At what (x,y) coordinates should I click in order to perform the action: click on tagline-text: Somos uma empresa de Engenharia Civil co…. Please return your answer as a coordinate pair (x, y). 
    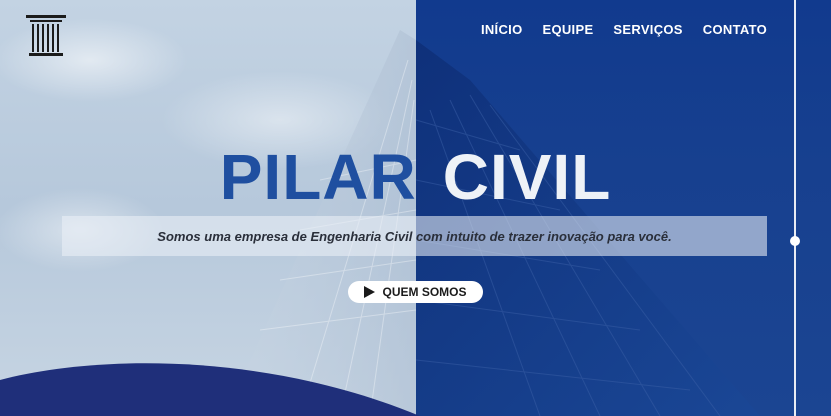
    Looking at the image, I should click on (414, 236).